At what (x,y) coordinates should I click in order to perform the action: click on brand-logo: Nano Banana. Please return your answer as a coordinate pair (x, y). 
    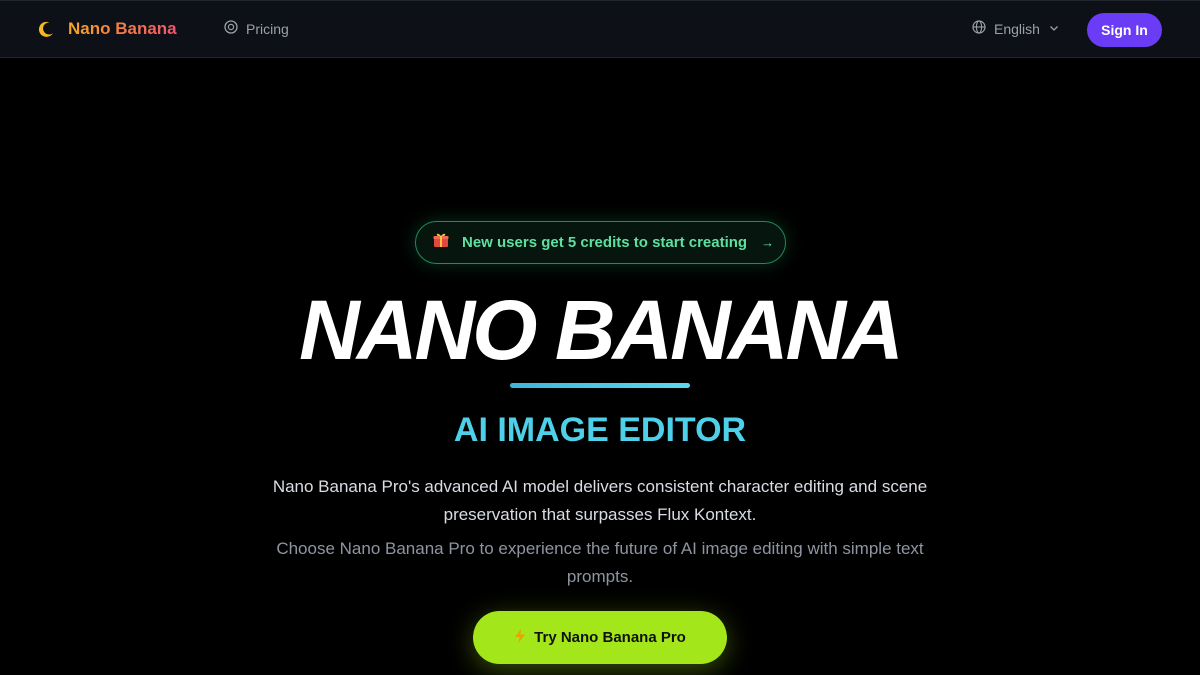
    Looking at the image, I should click on (106, 29).